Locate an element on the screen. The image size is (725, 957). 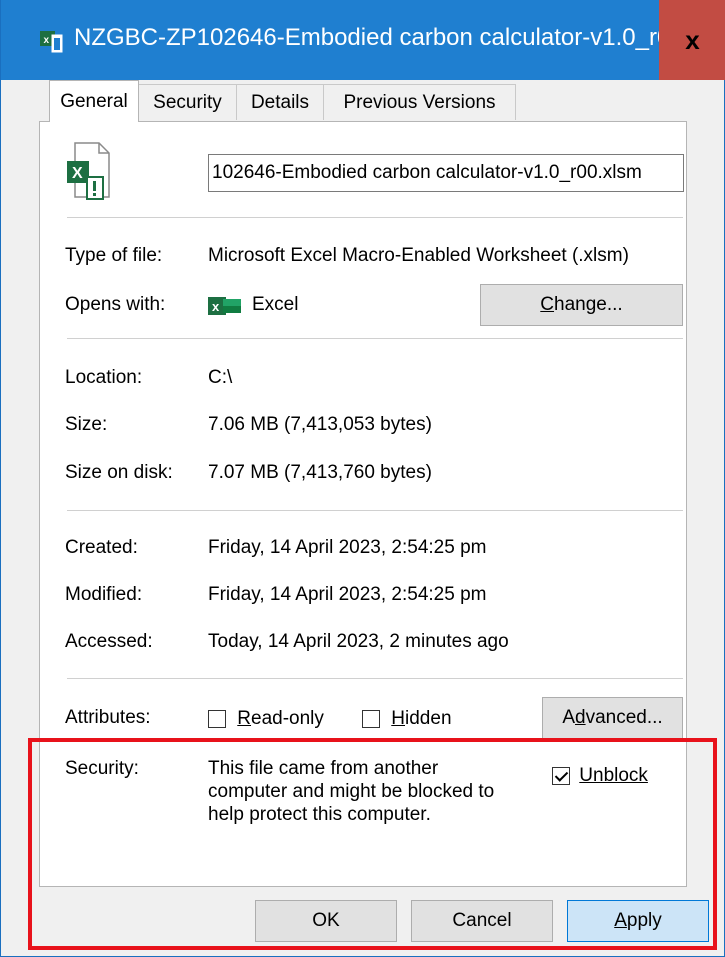
size-label: Size: is located at coordinates (86, 424).